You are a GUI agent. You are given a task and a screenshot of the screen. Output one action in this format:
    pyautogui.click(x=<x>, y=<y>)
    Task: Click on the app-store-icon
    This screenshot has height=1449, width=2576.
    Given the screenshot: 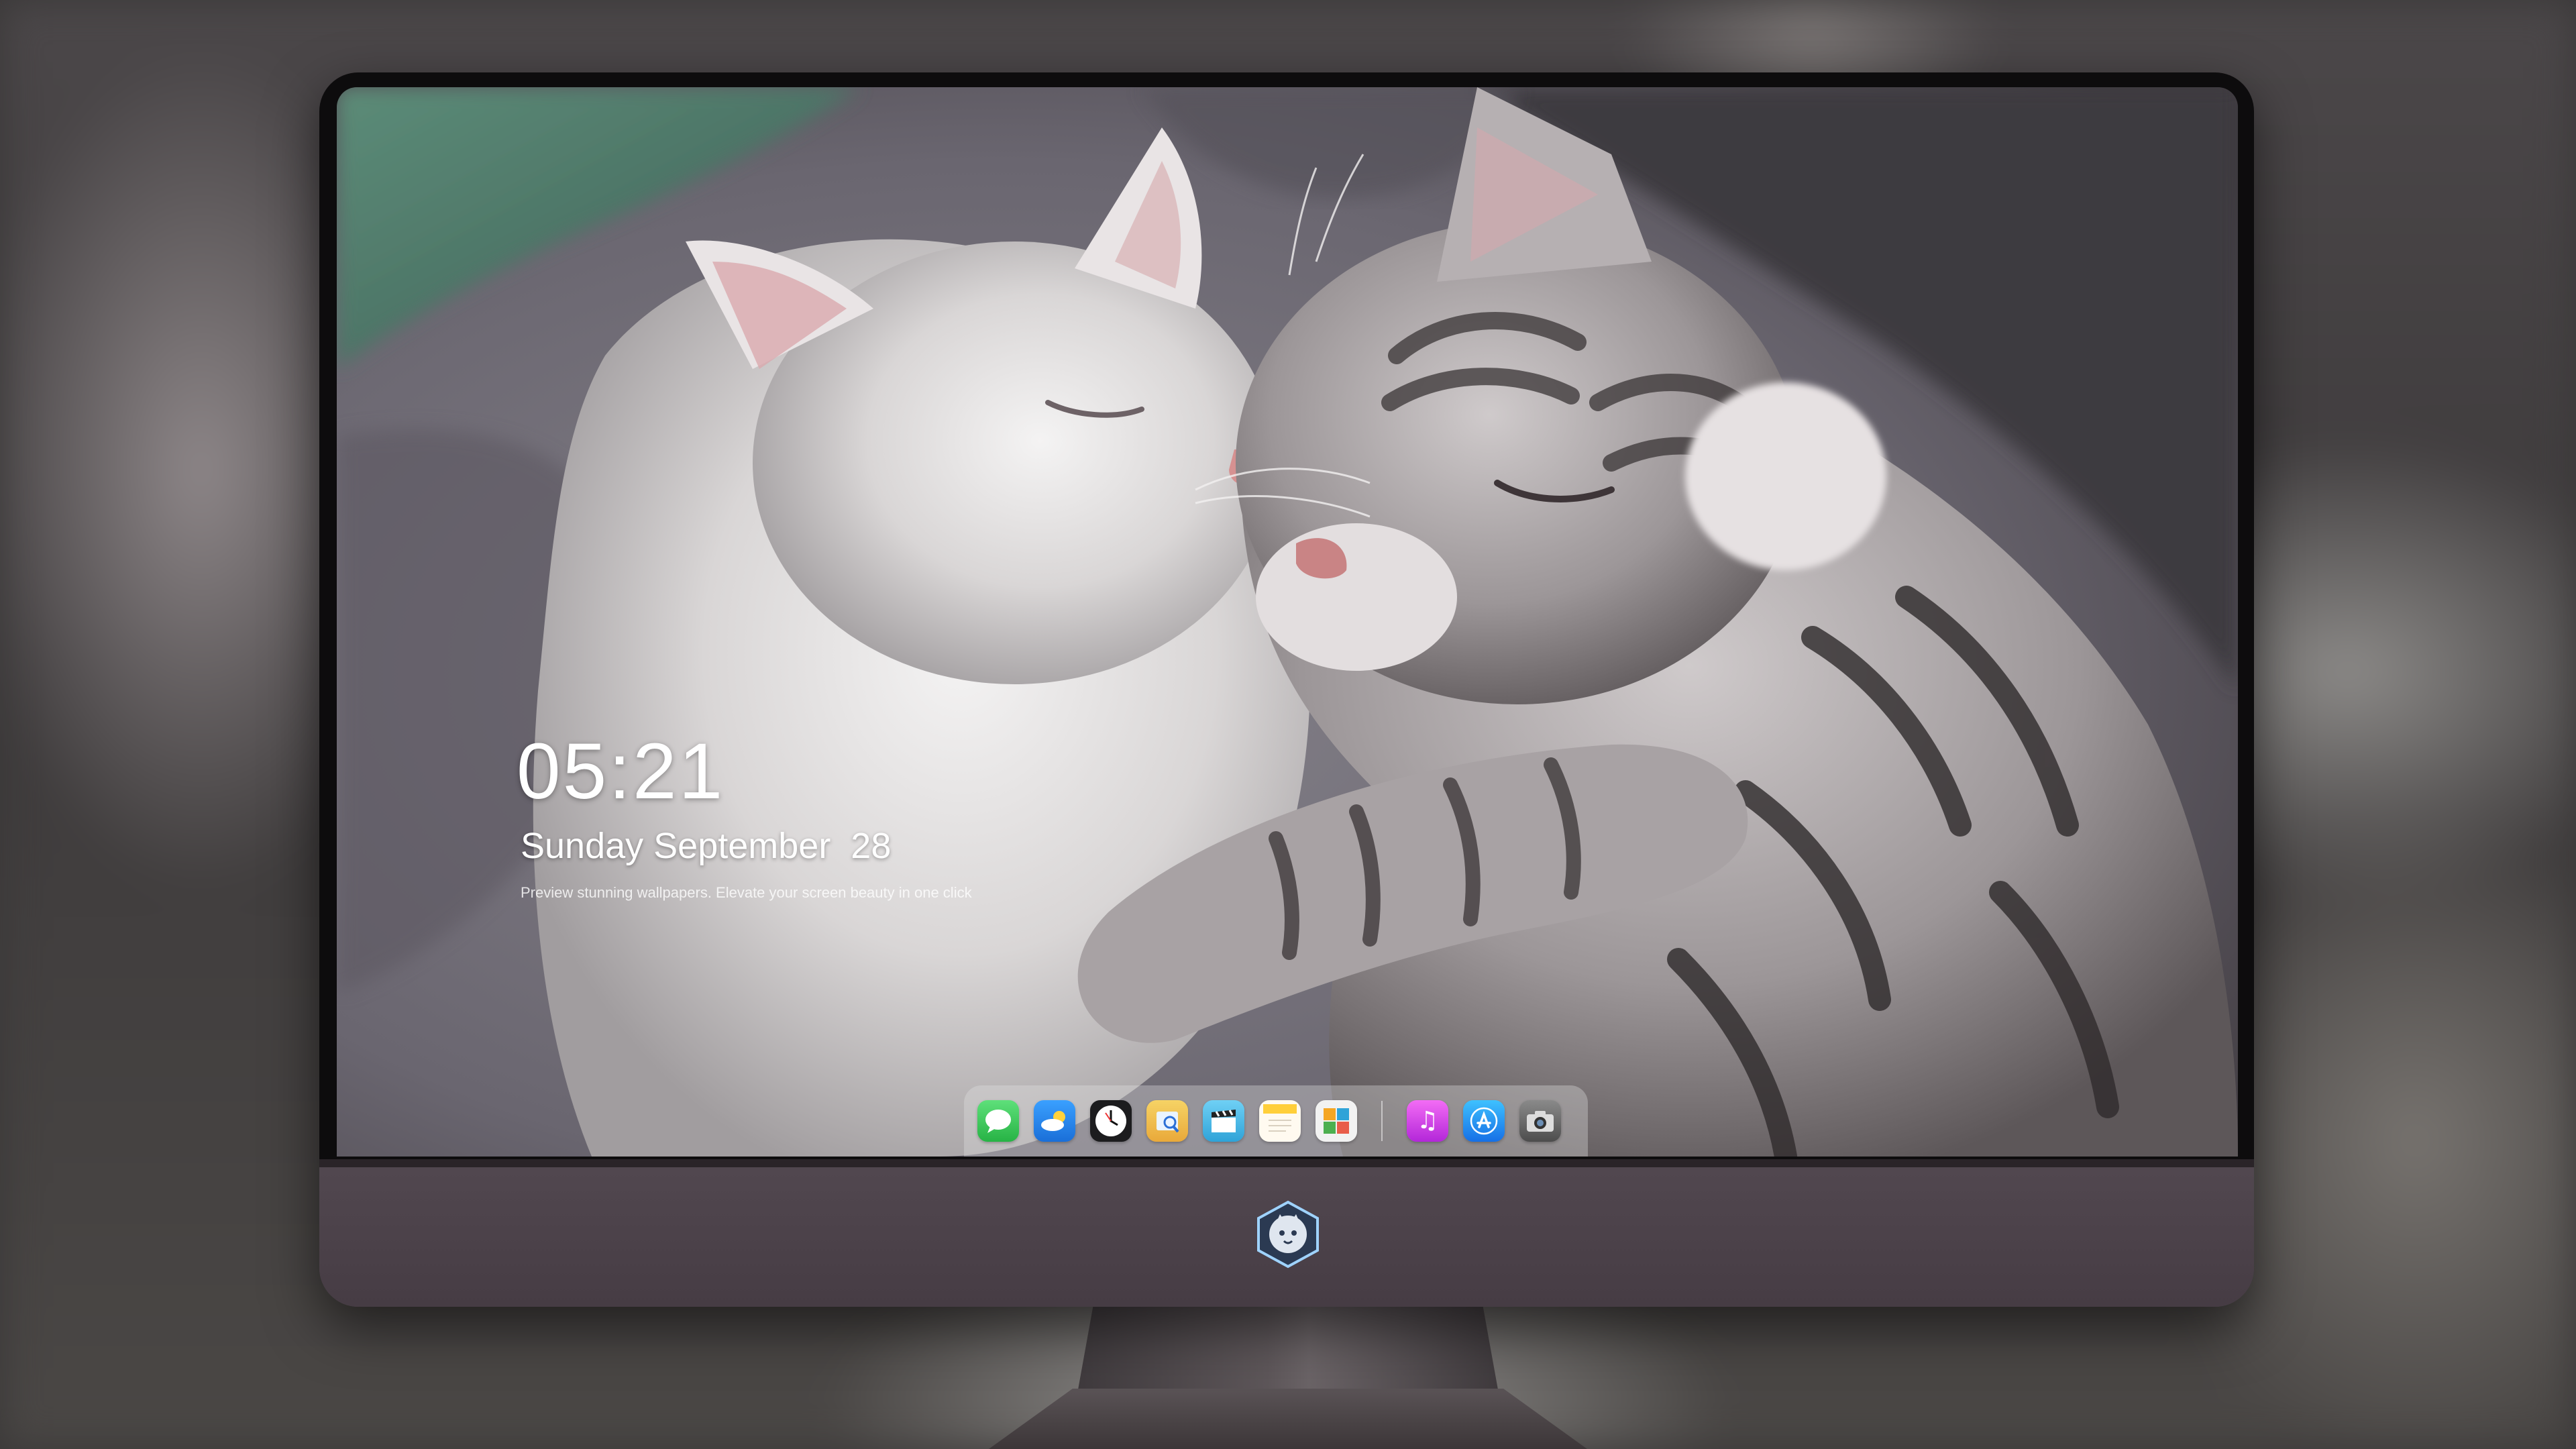 What is the action you would take?
    pyautogui.click(x=1484, y=1121)
    